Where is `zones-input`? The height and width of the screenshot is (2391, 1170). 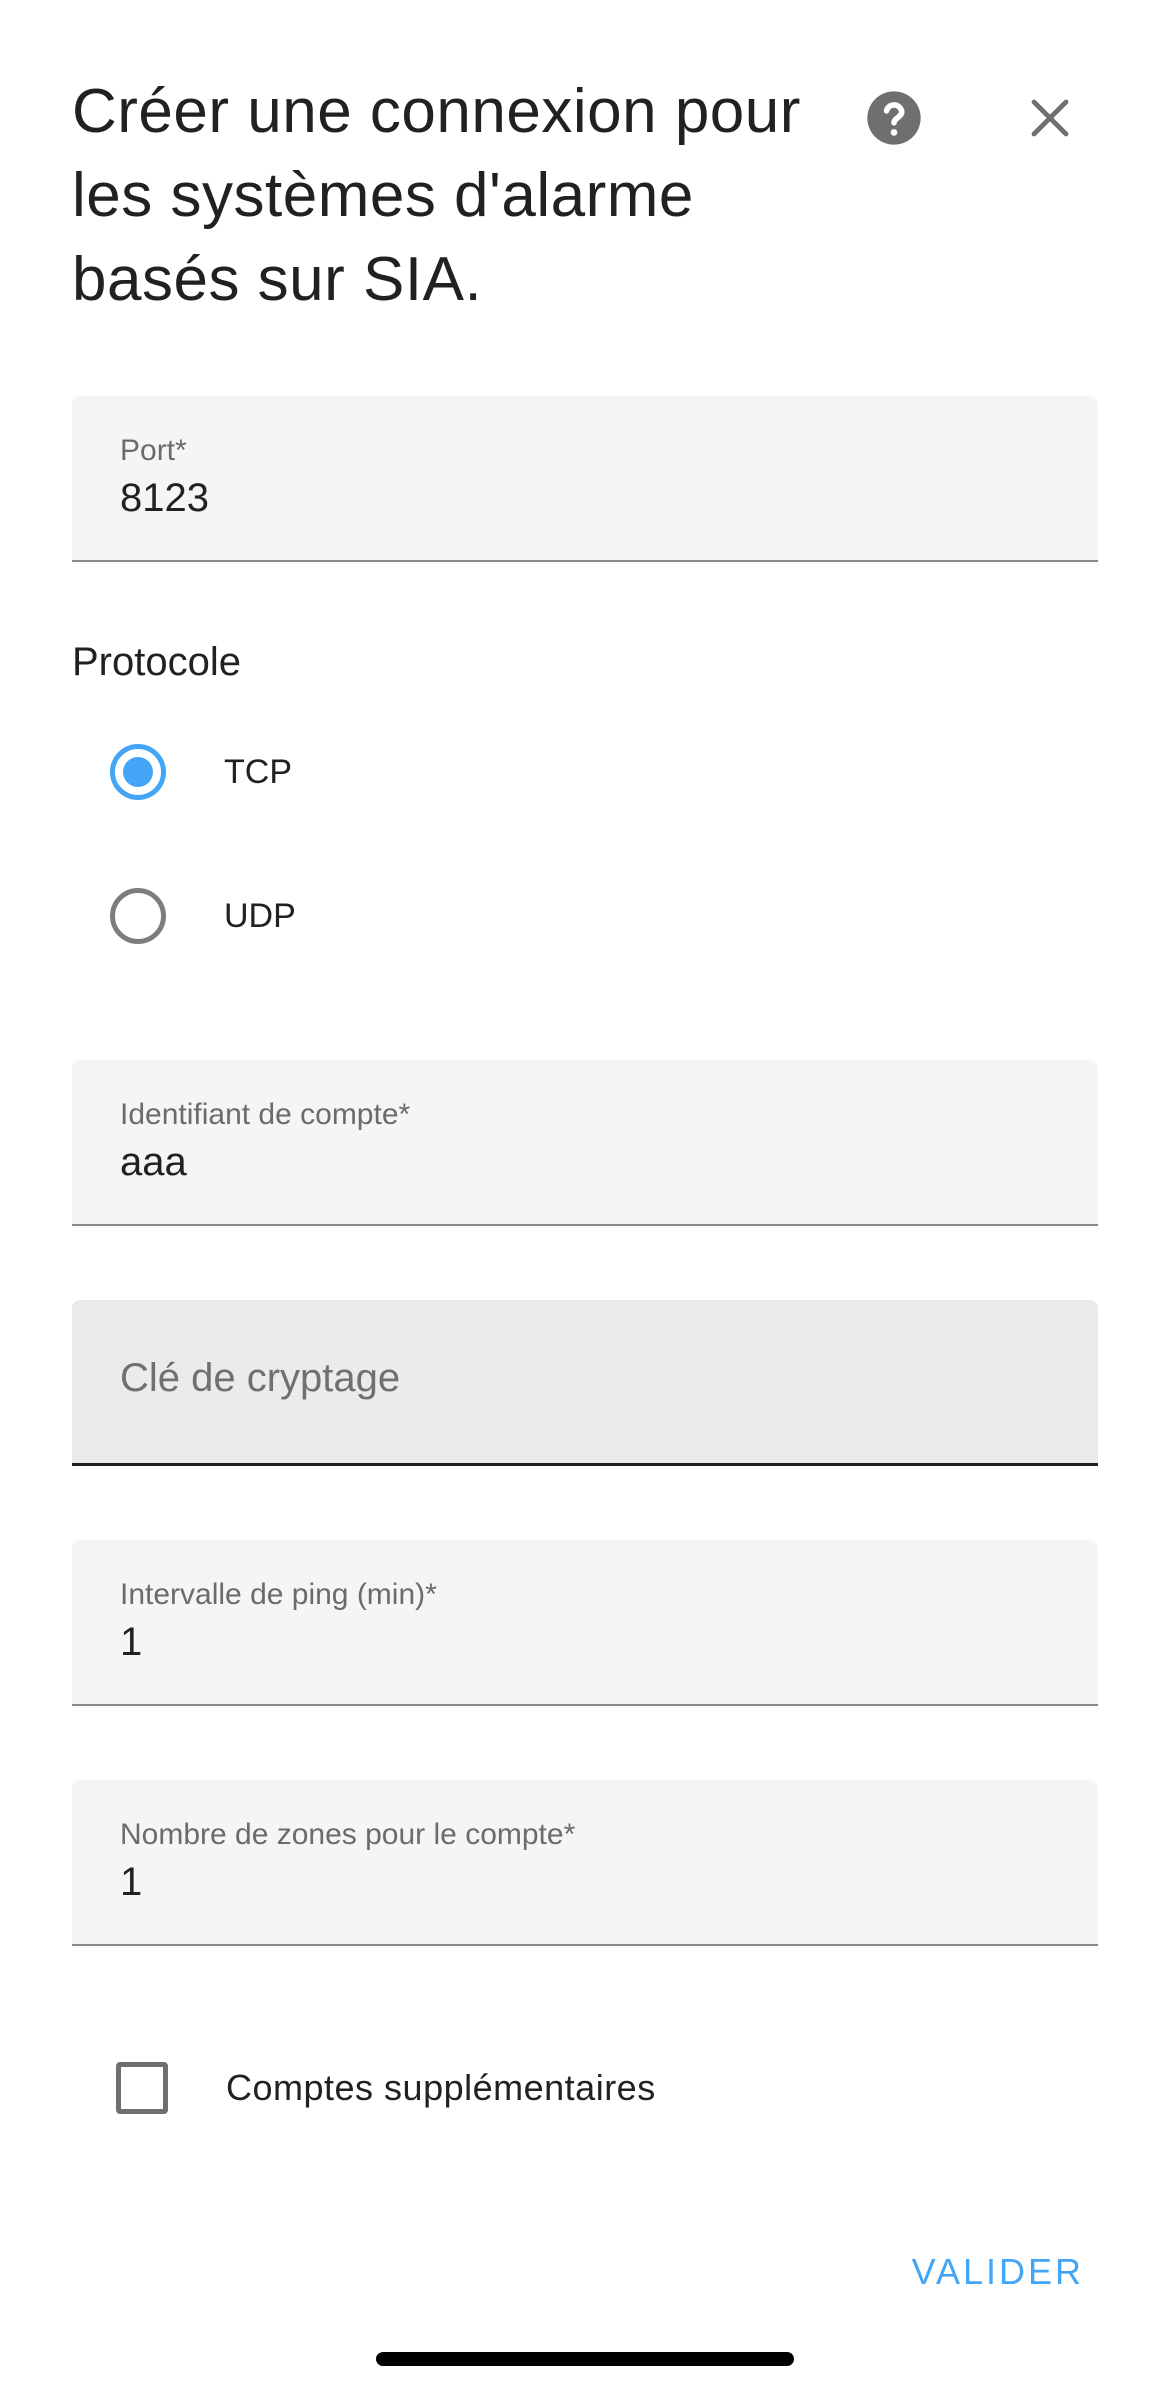
zones-input is located at coordinates (570, 1882).